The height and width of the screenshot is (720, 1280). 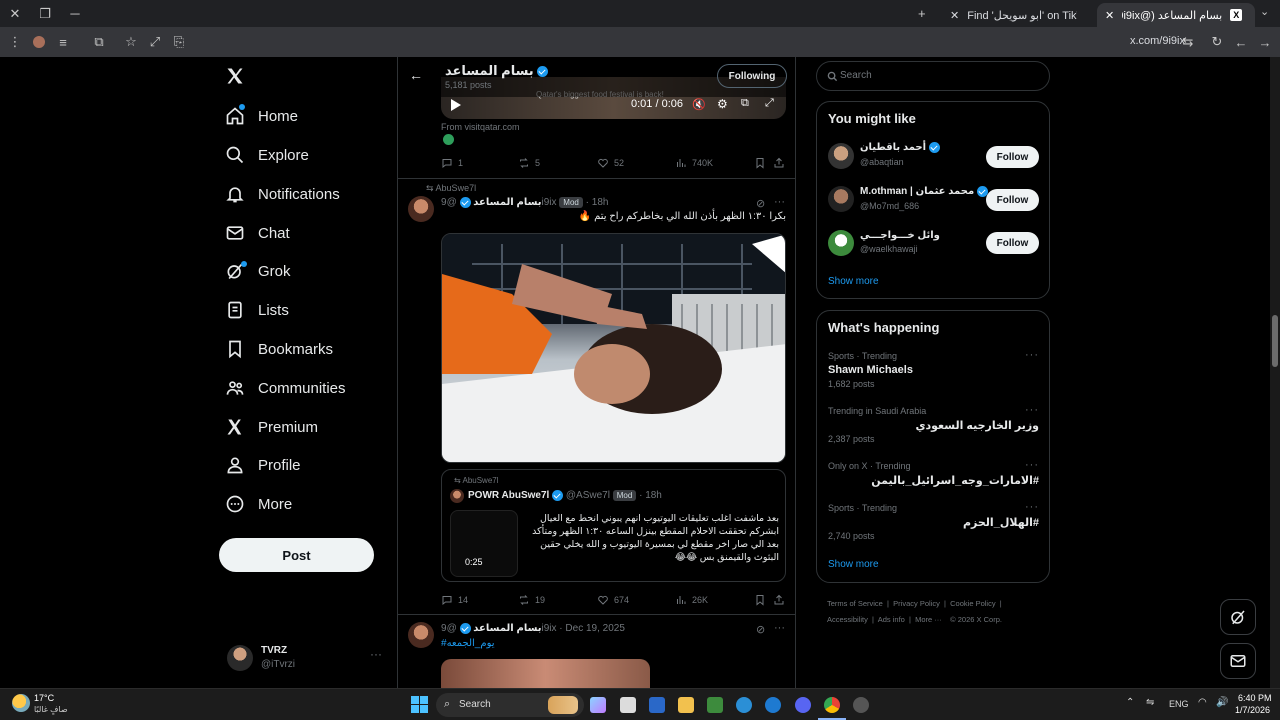 What do you see at coordinates (722, 104) in the screenshot?
I see `settings-icon: ⚙` at bounding box center [722, 104].